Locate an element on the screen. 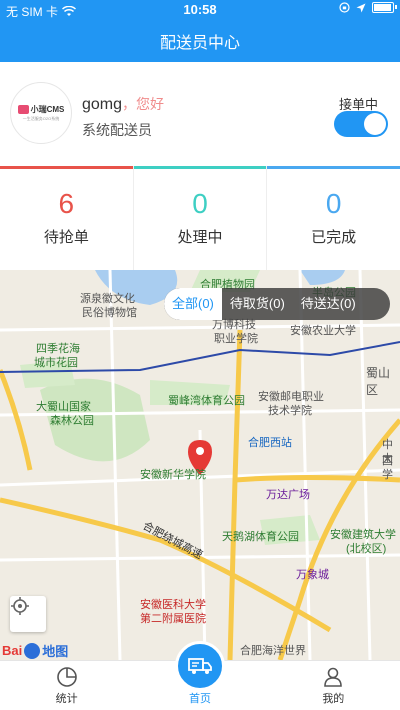 The image size is (400, 710). bottom-tab-bar: 统计 首页 我的 is located at coordinates (200, 675).